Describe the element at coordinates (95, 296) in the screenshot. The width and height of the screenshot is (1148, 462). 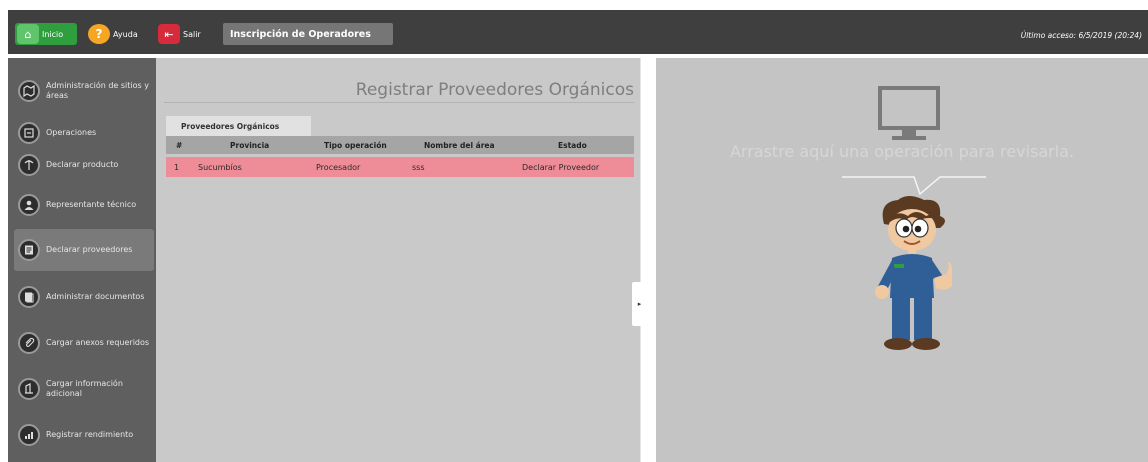
I see `sidebar-item-label: Administrar documentos` at that location.